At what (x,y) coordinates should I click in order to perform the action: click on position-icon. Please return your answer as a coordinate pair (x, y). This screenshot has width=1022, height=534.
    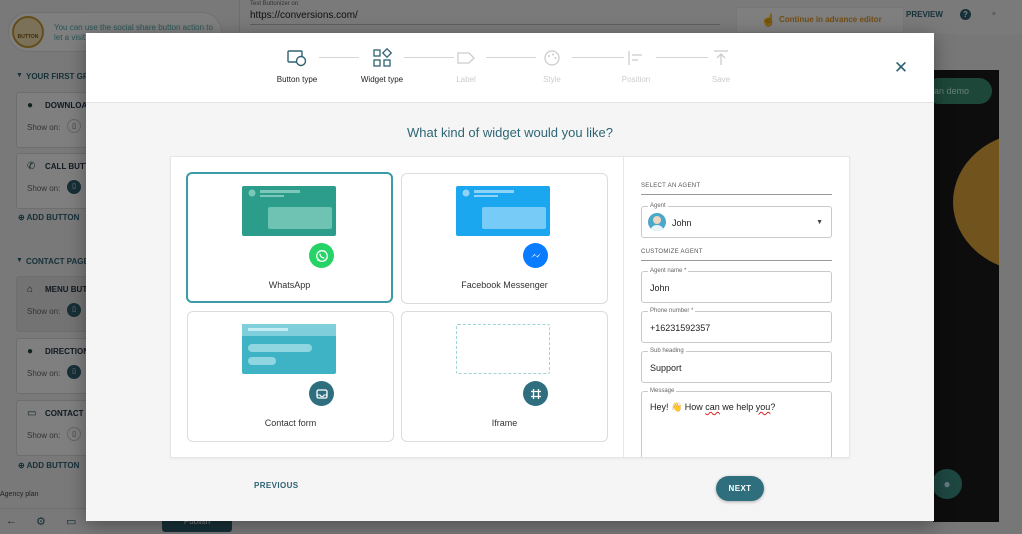
    Looking at the image, I should click on (636, 58).